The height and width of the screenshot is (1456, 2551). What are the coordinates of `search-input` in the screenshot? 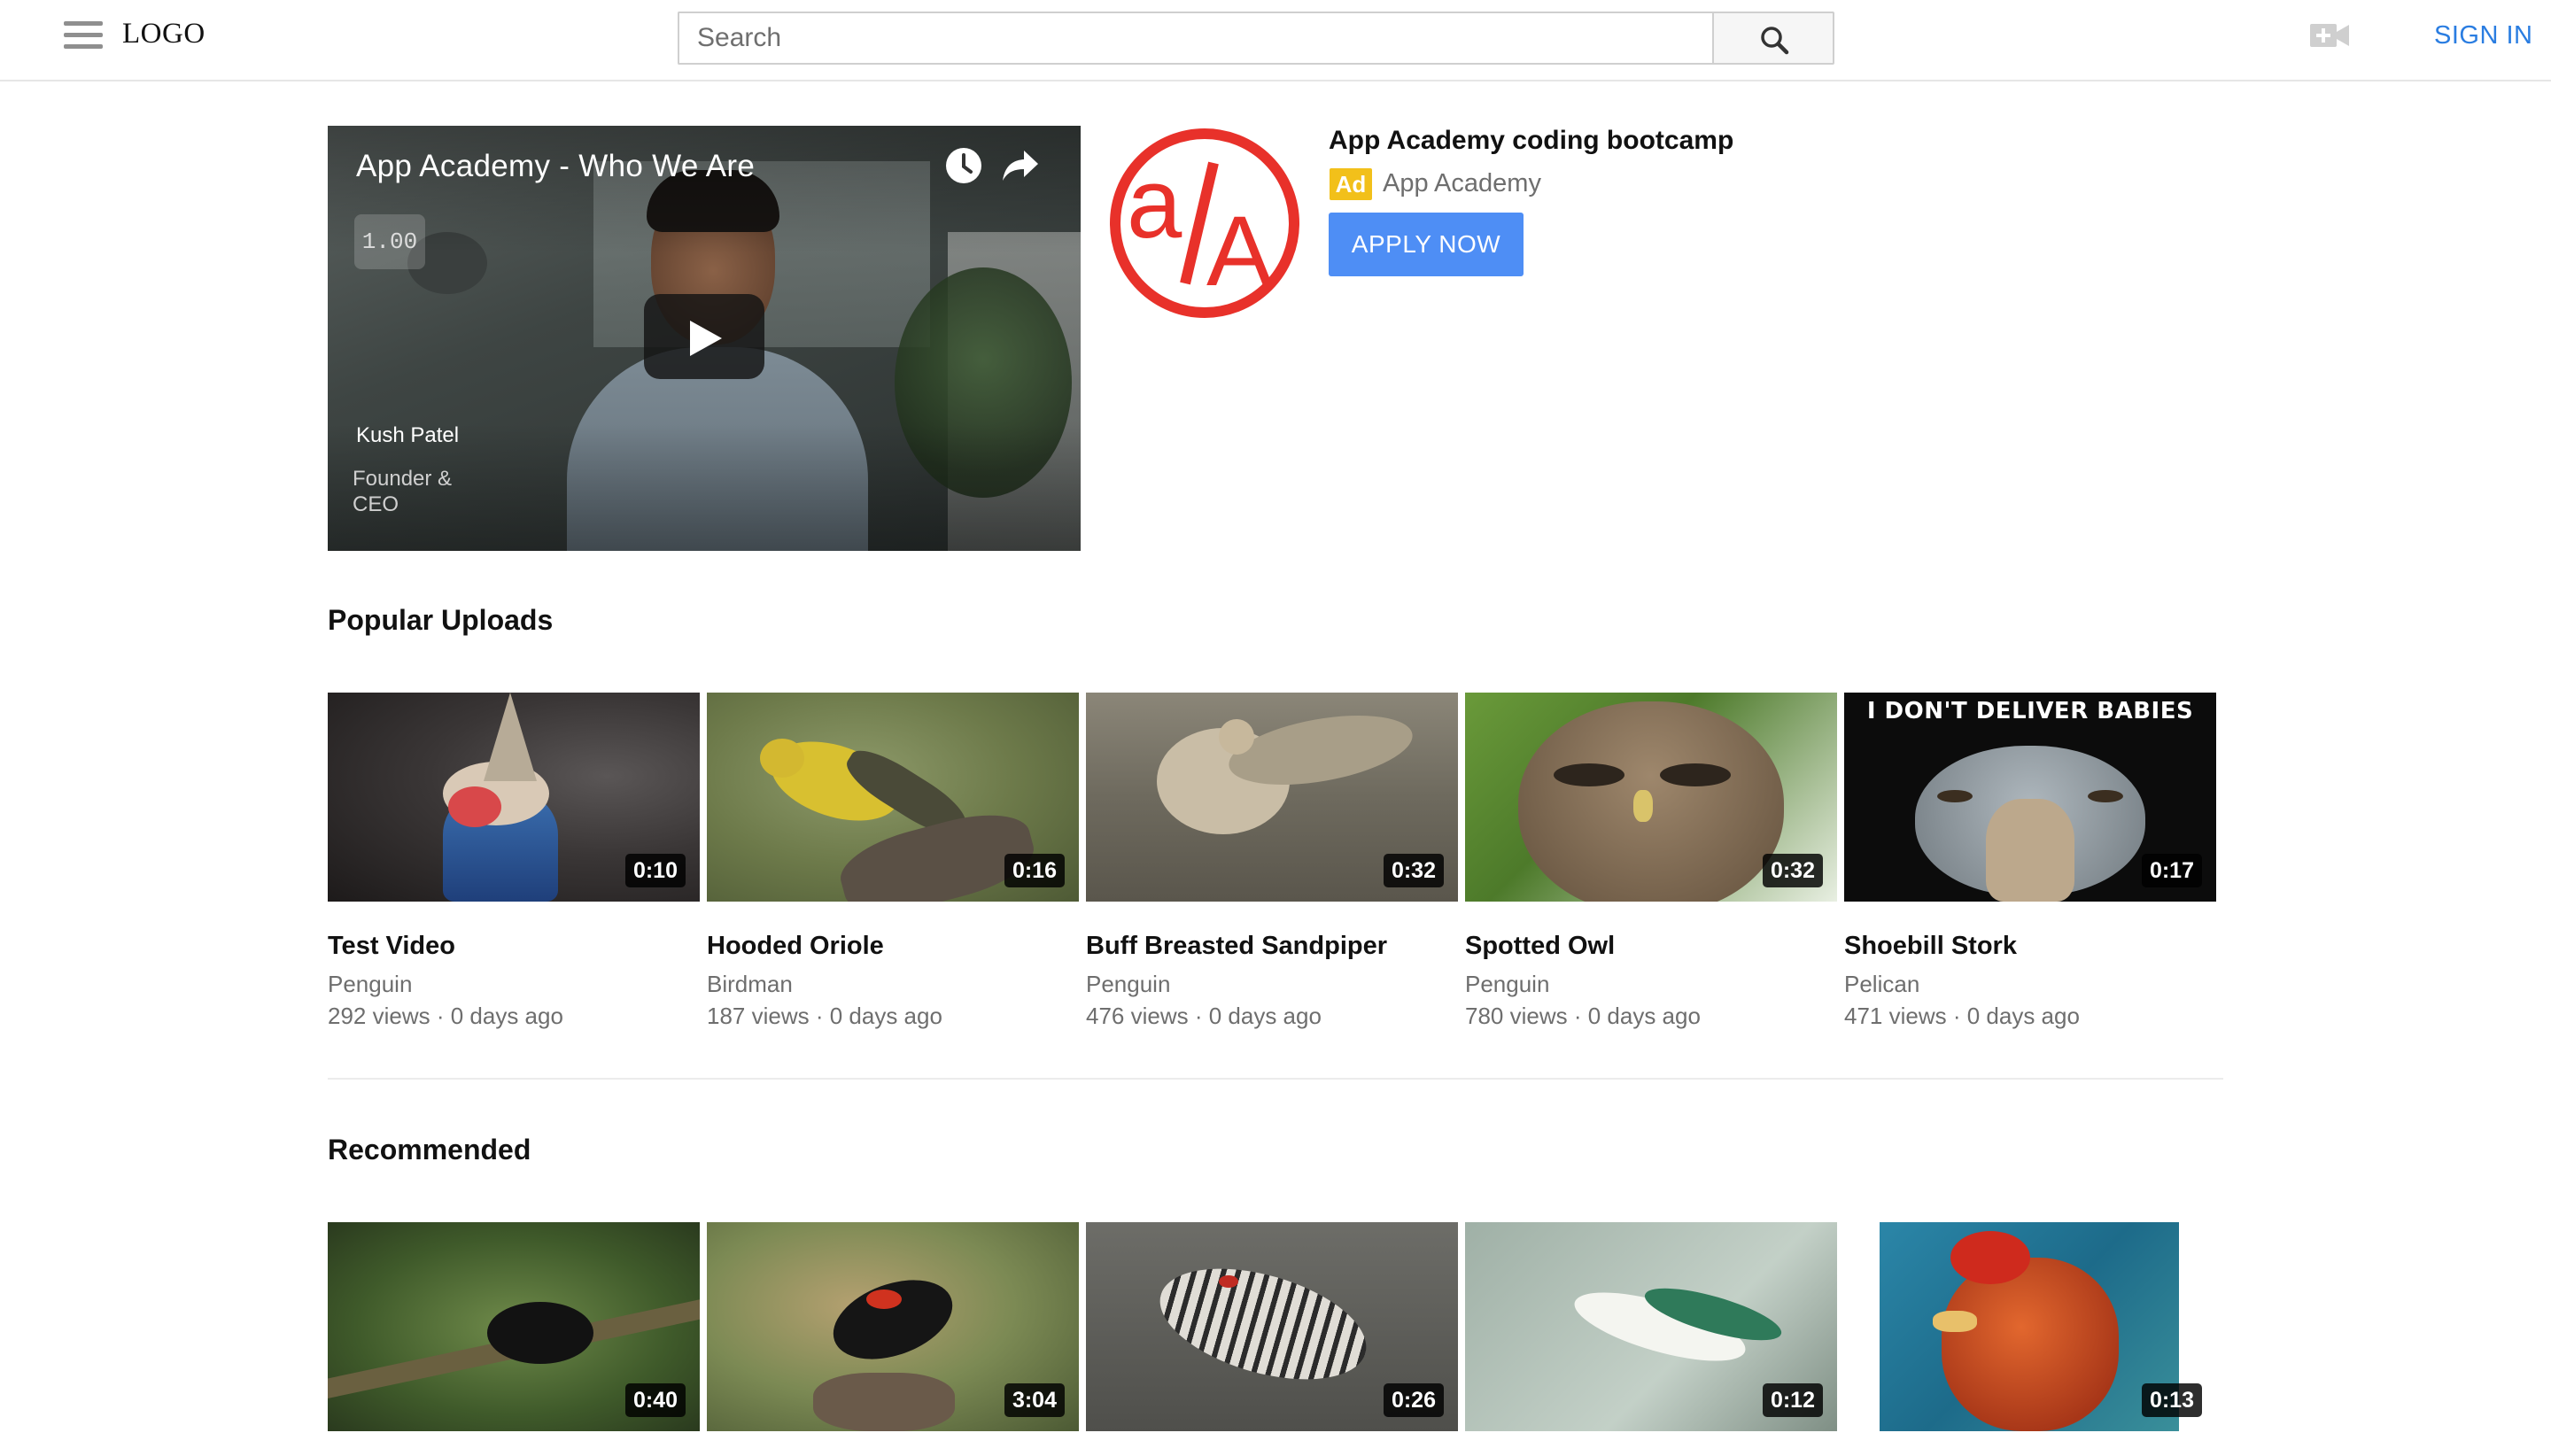 It's located at (1195, 38).